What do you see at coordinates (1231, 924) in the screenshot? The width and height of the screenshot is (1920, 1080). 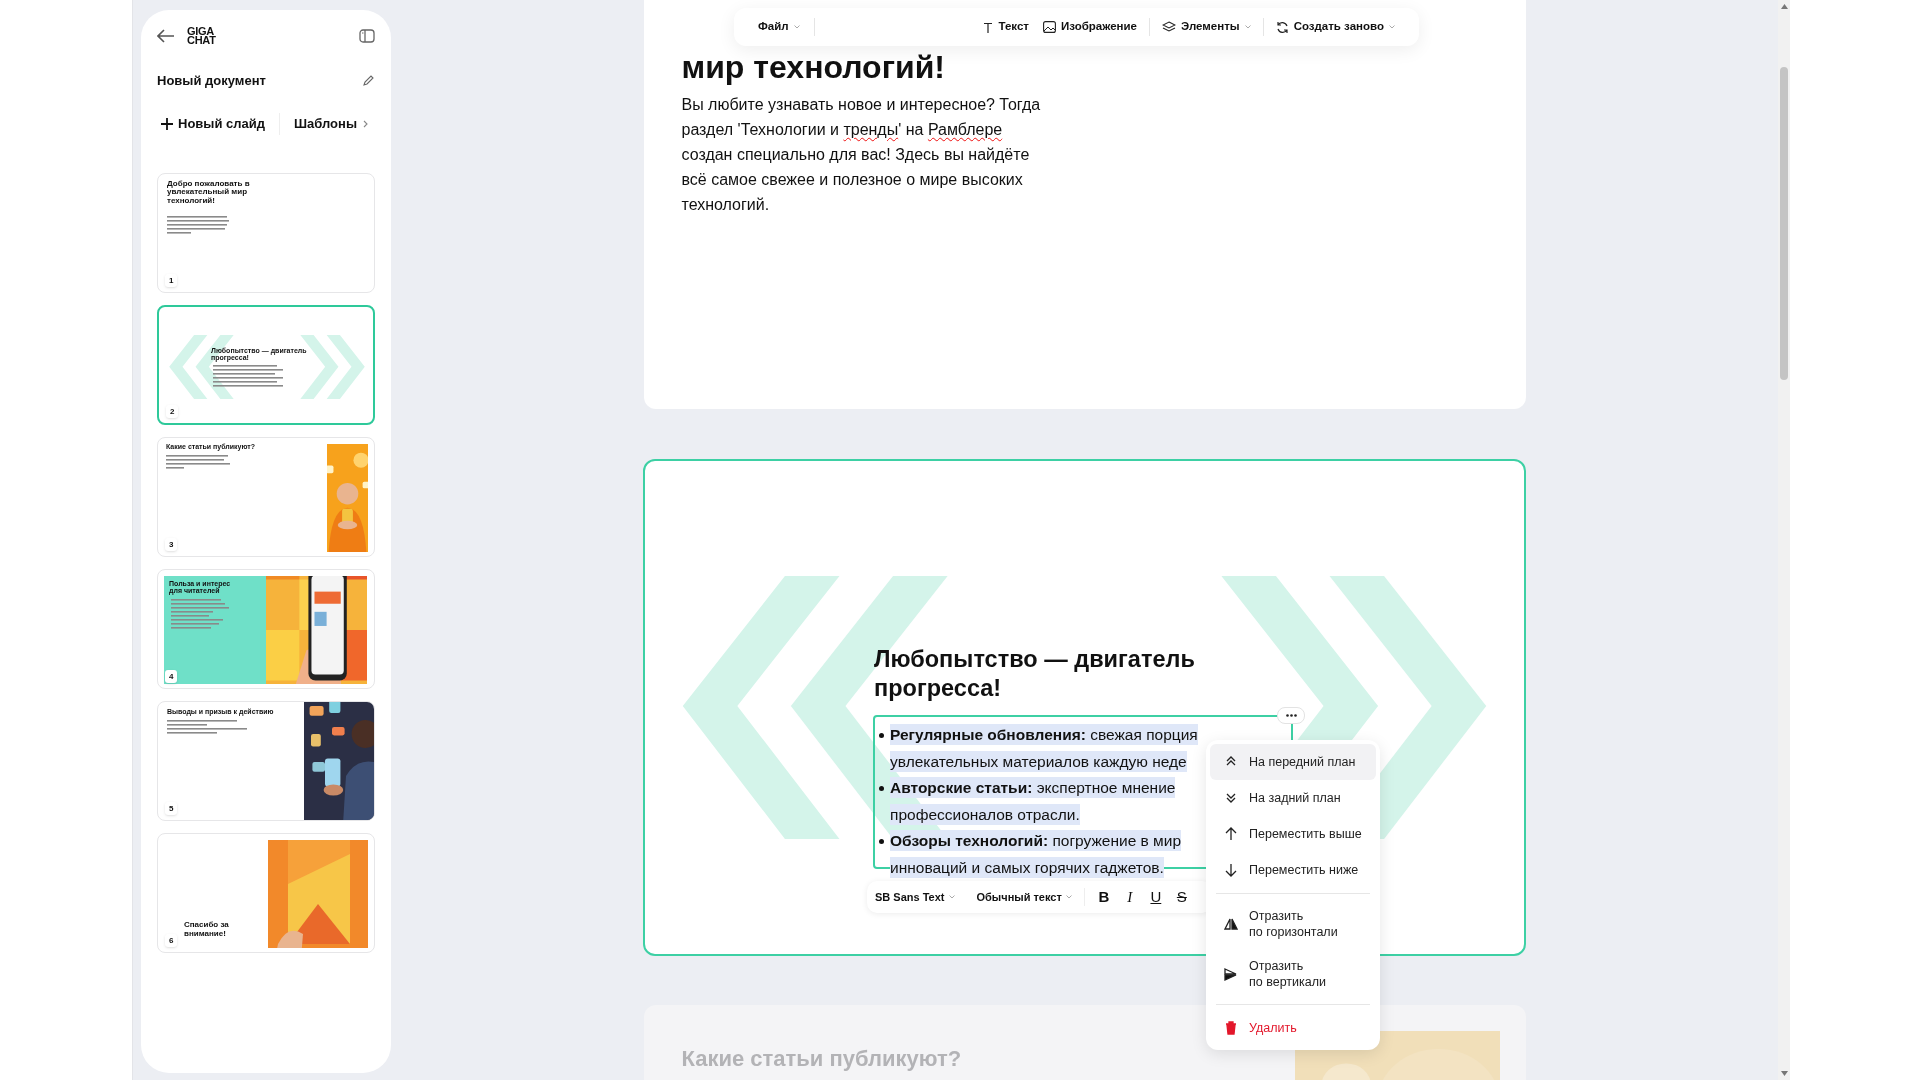 I see `flip-horizontal-icon` at bounding box center [1231, 924].